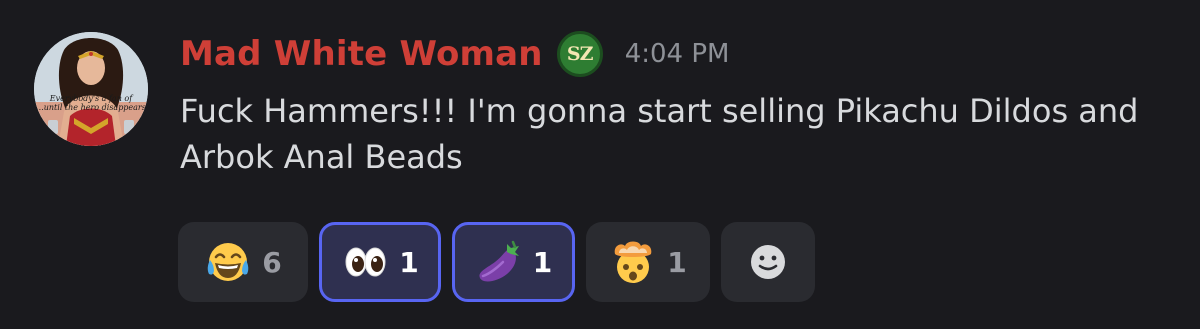  I want to click on exploding-head-icon, so click(633, 262).